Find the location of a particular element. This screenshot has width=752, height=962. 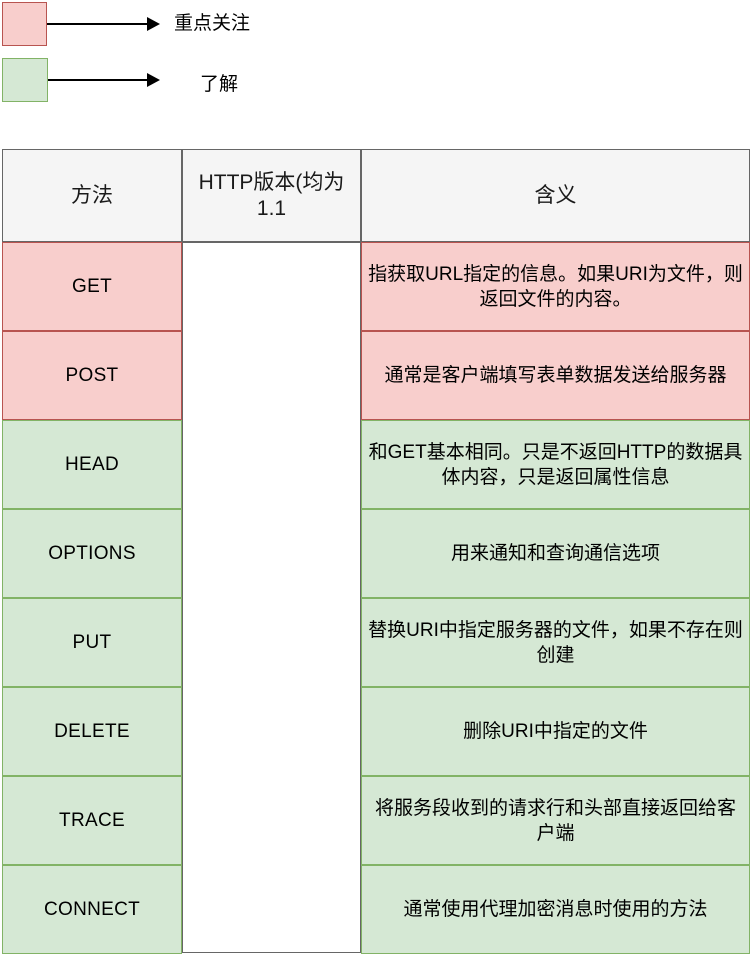

method-name: PUT is located at coordinates (92, 642).